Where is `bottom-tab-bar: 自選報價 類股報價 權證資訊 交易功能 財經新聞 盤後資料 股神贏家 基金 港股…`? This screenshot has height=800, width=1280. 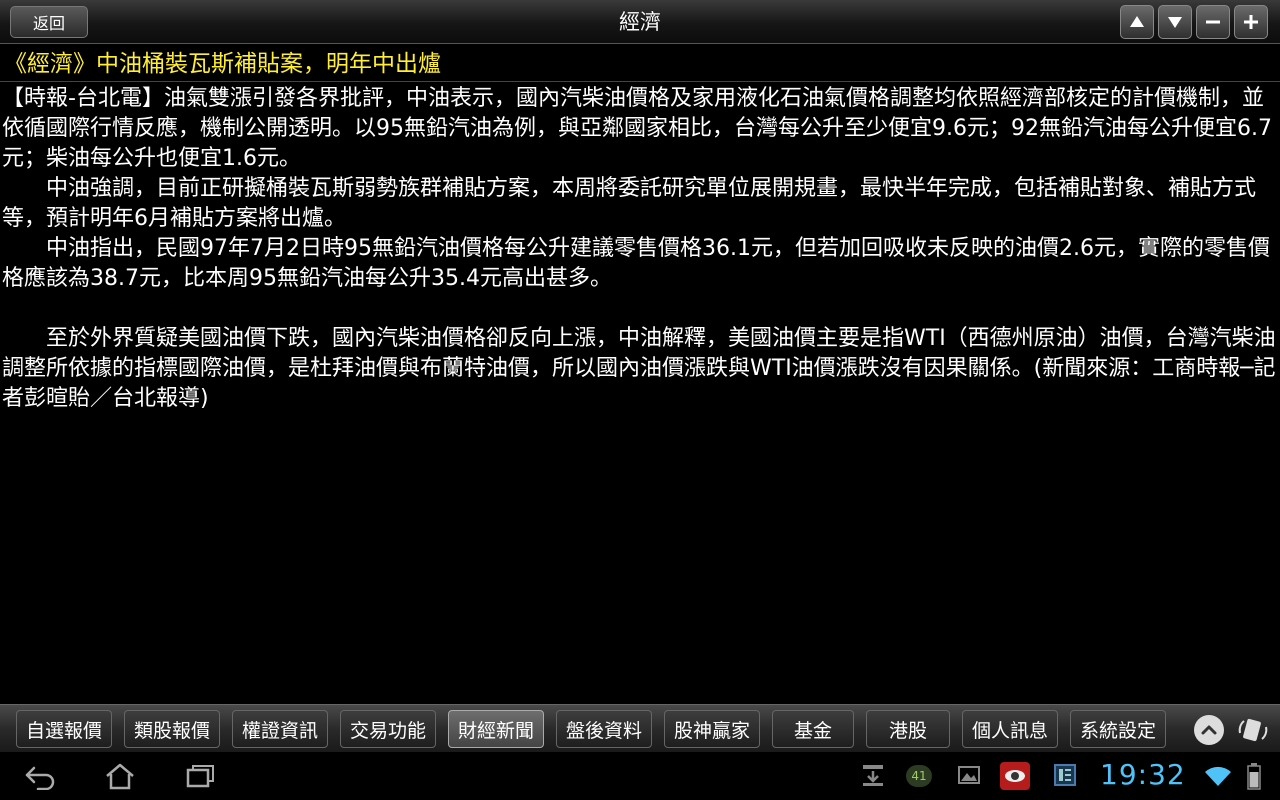 bottom-tab-bar: 自選報價 類股報價 權證資訊 交易功能 財經新聞 盤後資料 股神贏家 基金 港股… is located at coordinates (640, 728).